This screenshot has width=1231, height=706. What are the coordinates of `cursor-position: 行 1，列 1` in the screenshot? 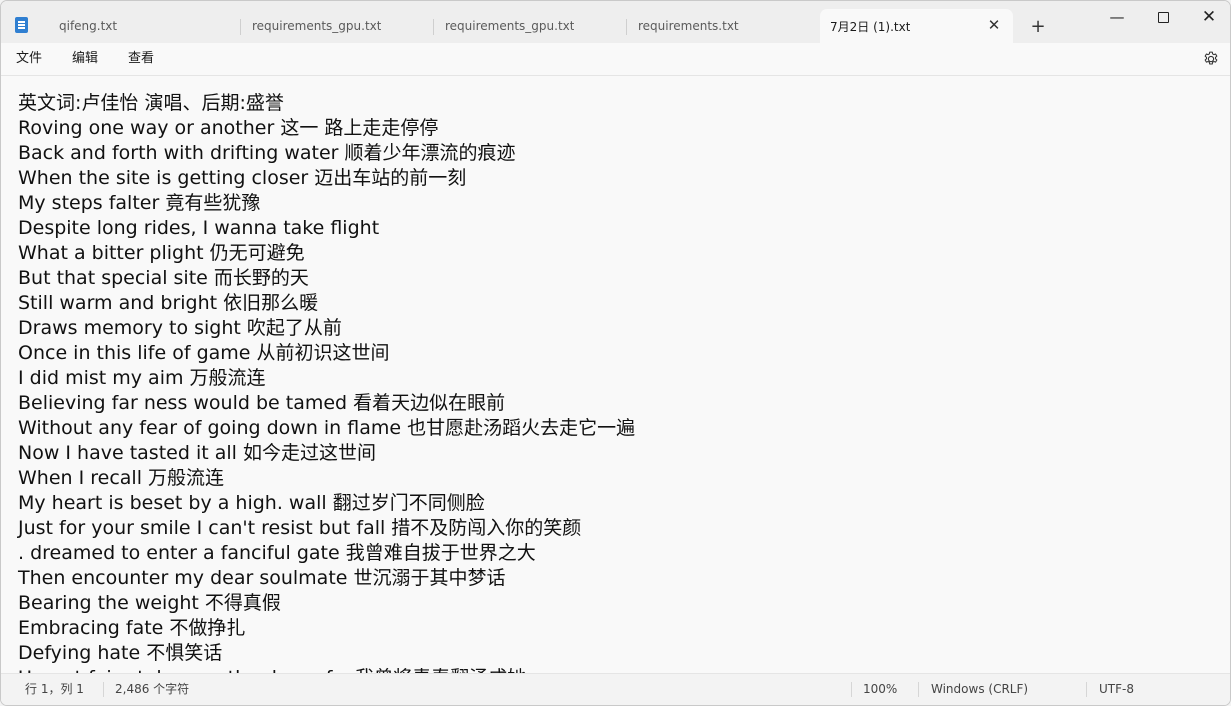 It's located at (54, 689).